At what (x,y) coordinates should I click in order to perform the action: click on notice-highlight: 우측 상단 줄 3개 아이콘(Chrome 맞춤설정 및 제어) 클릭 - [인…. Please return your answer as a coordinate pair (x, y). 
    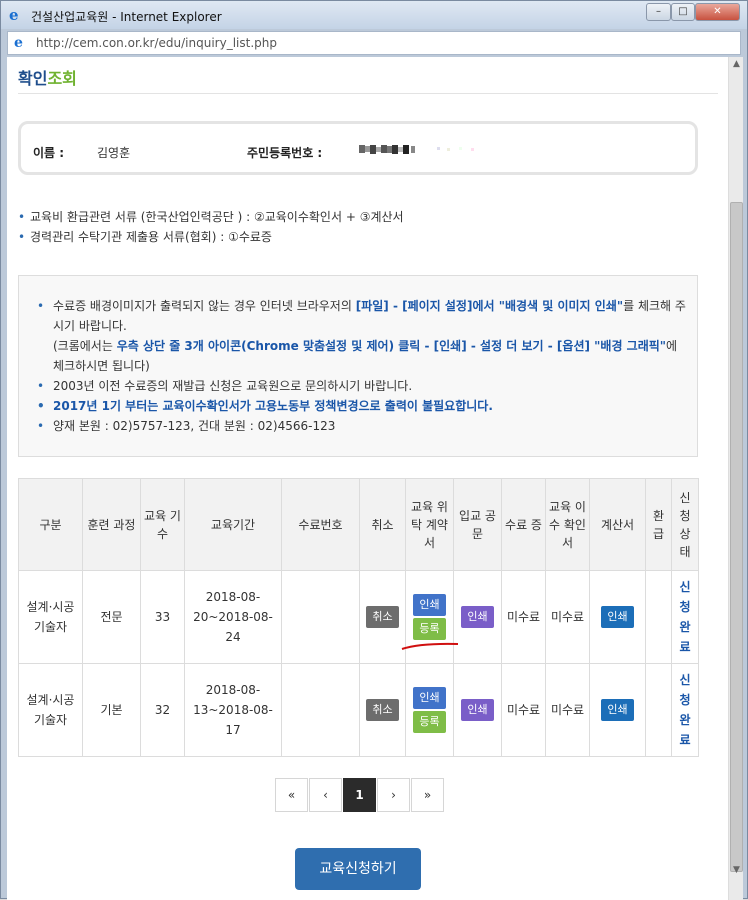
    Looking at the image, I should click on (391, 346).